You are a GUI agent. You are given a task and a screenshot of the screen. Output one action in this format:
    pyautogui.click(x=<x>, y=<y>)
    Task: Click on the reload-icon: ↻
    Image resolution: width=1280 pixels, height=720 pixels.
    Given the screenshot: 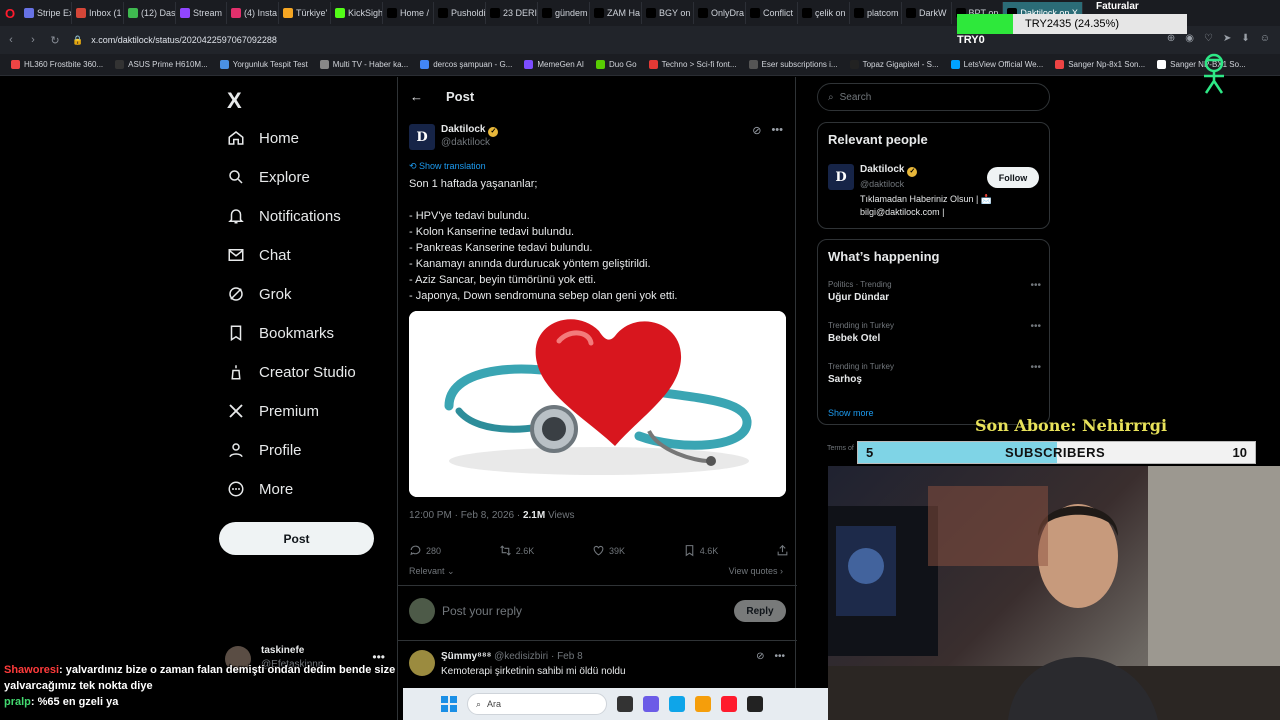 What is the action you would take?
    pyautogui.click(x=55, y=40)
    